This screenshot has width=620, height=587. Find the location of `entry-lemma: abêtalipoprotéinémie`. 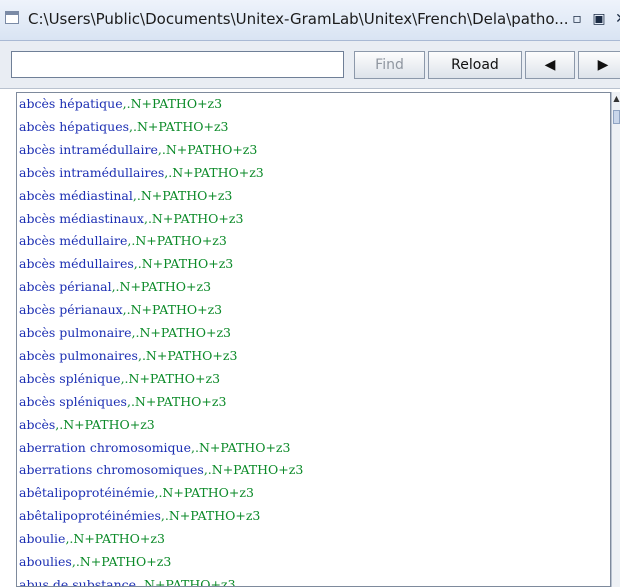

entry-lemma: abêtalipoprotéinémie is located at coordinates (87, 493).